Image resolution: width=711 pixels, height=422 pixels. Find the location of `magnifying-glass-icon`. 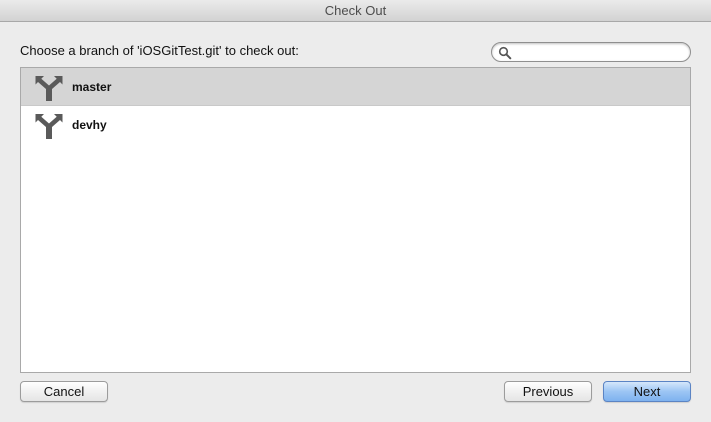

magnifying-glass-icon is located at coordinates (505, 53).